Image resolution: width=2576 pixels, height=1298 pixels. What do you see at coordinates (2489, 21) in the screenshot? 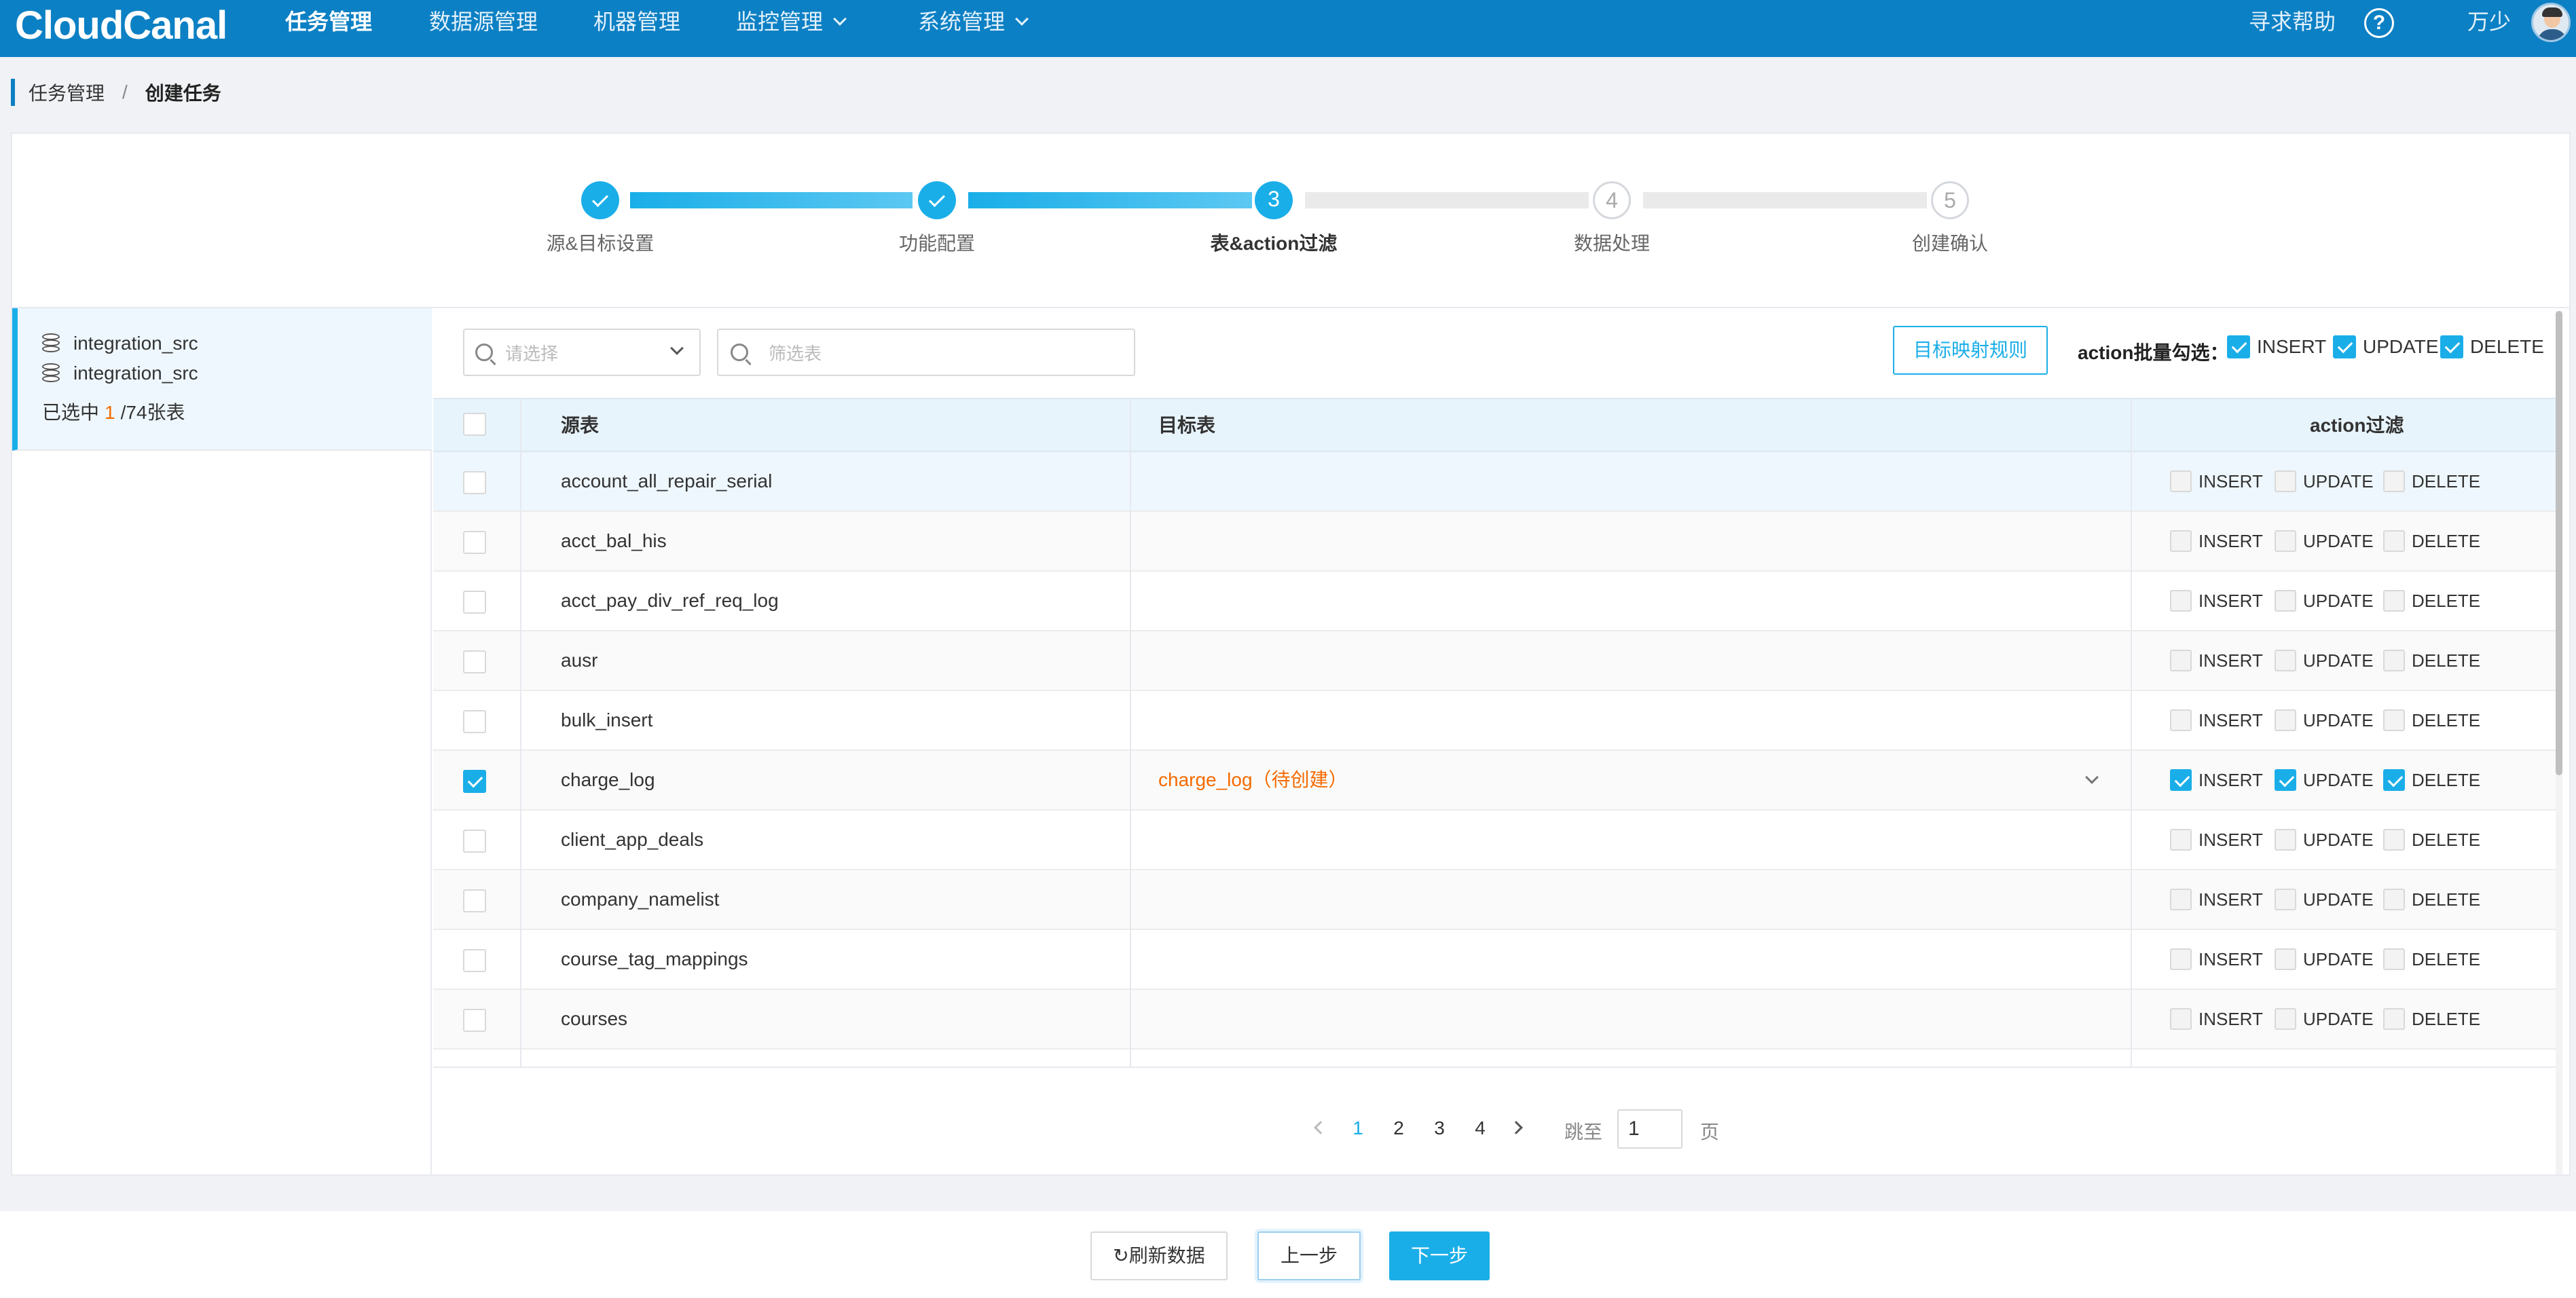
I see `user-name: 万少` at bounding box center [2489, 21].